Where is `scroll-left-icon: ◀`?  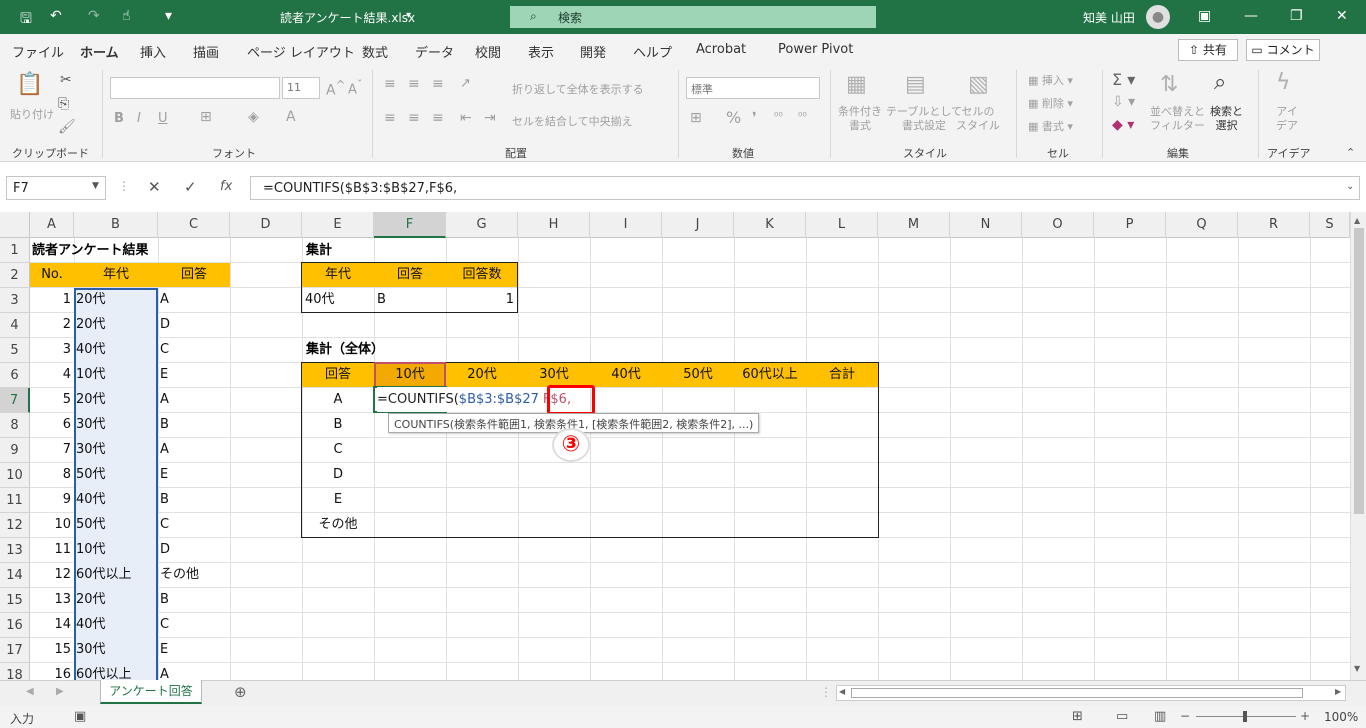
scroll-left-icon: ◀ is located at coordinates (842, 691).